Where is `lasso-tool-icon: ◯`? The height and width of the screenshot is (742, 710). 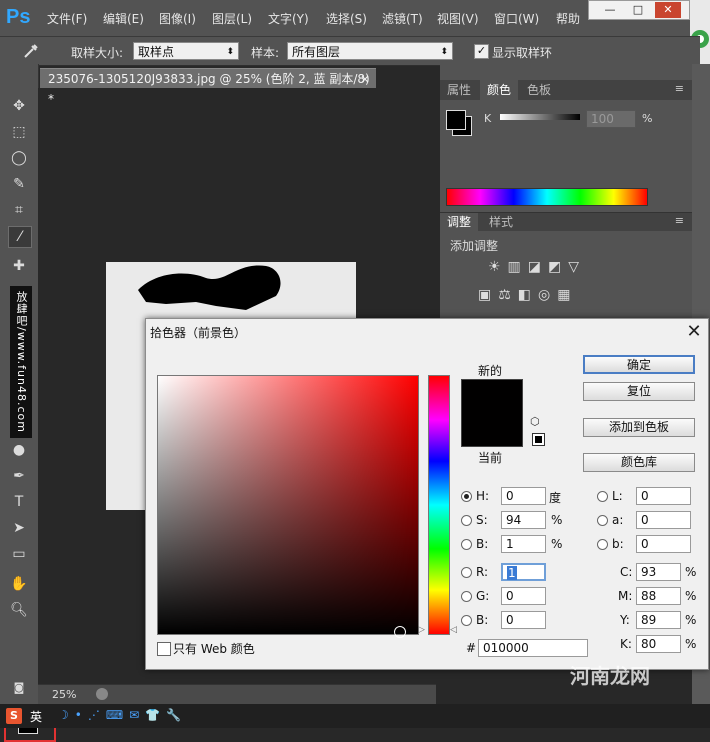 lasso-tool-icon: ◯ is located at coordinates (19, 158).